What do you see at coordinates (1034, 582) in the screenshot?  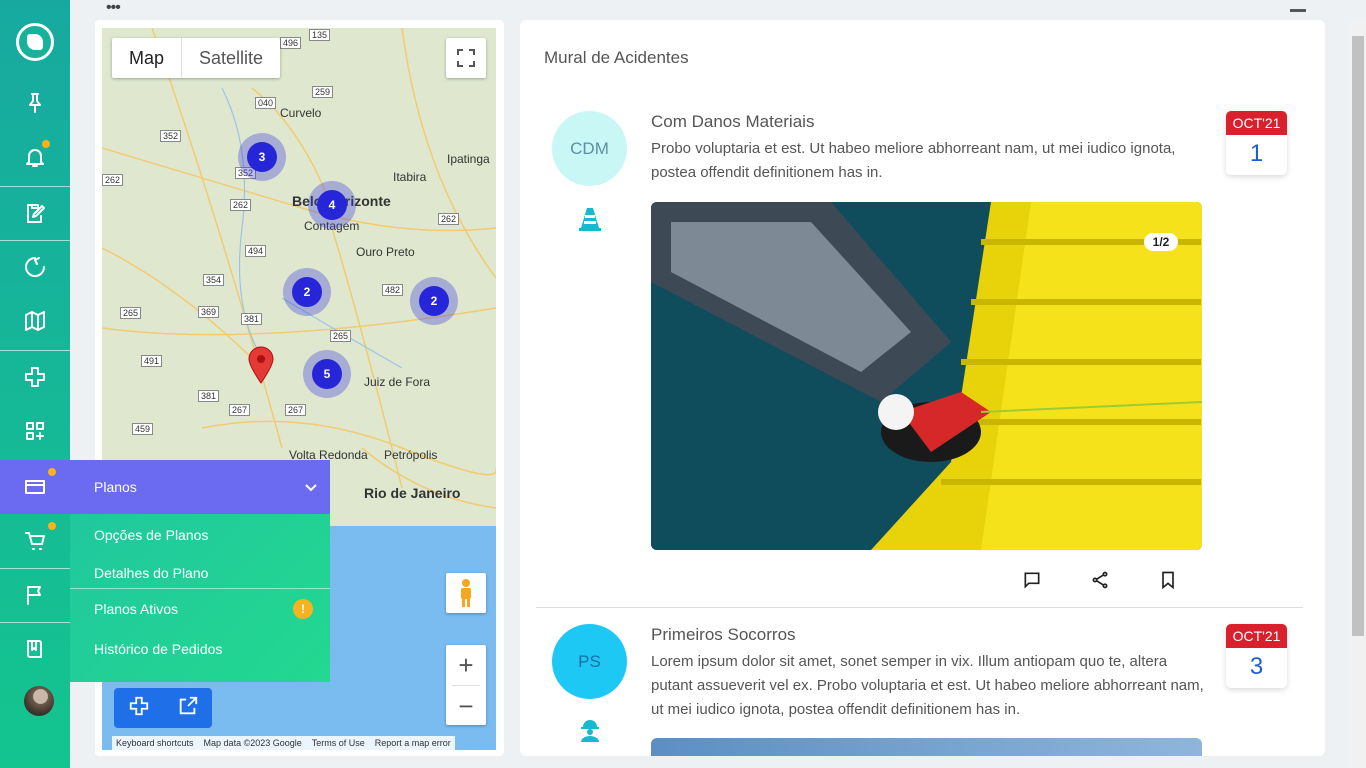 I see `comment-icon` at bounding box center [1034, 582].